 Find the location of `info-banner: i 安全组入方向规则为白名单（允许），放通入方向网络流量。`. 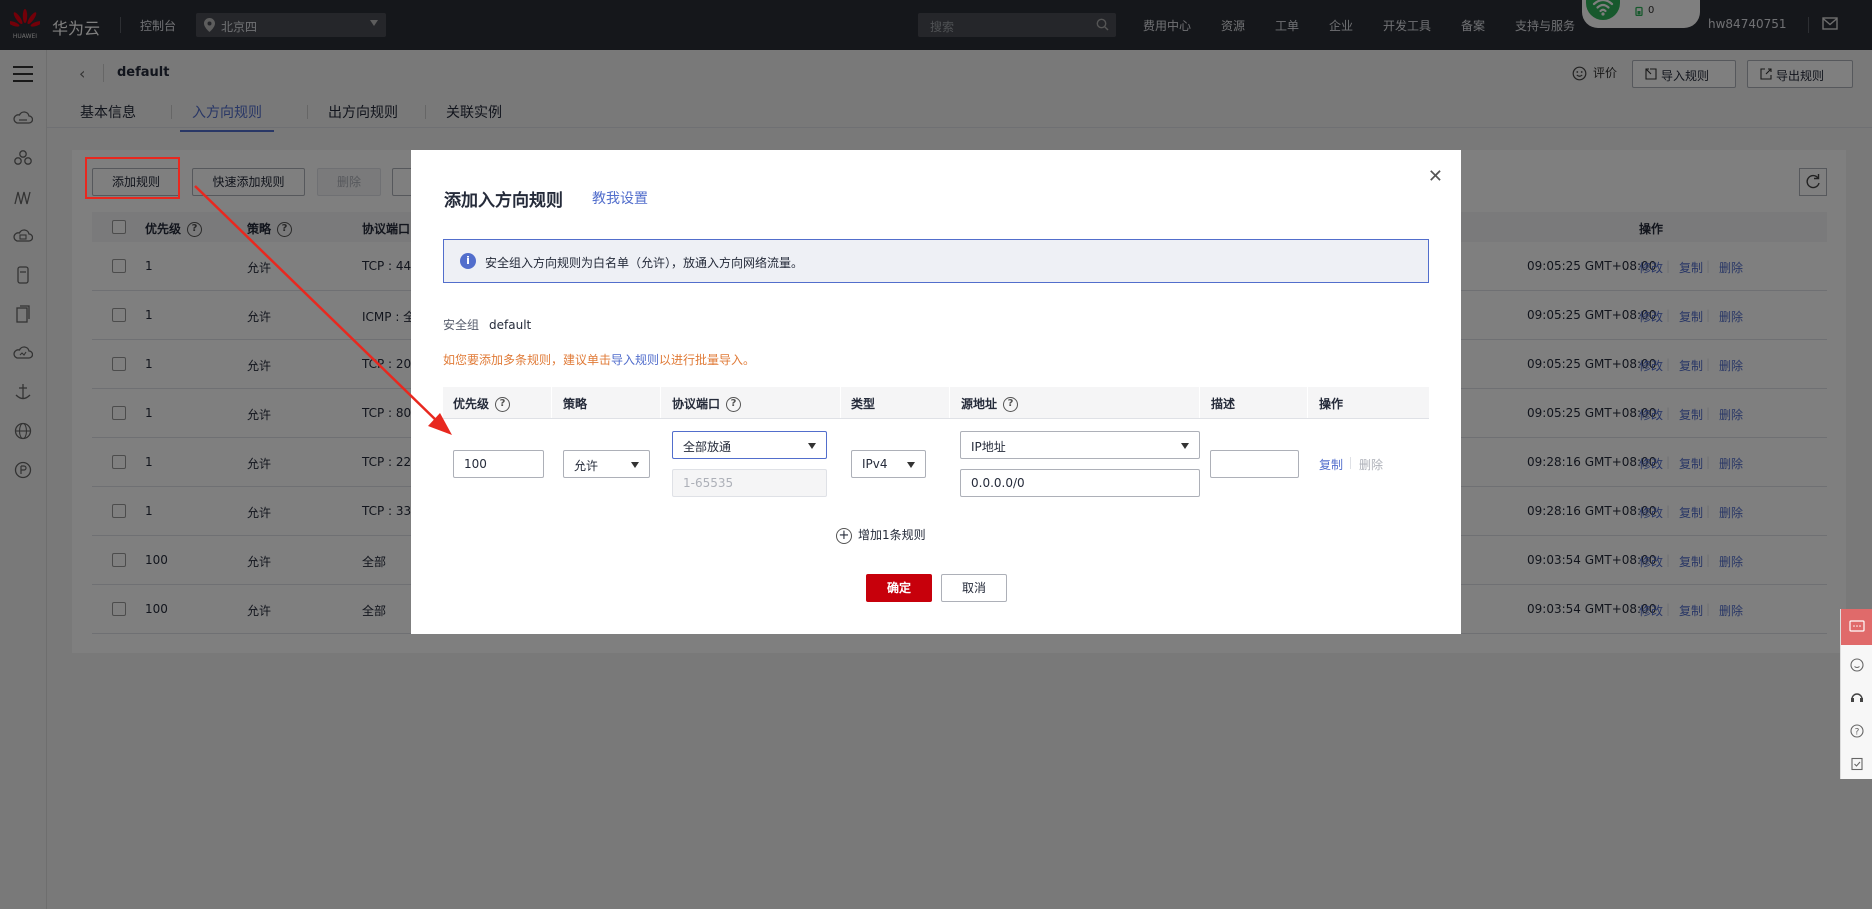

info-banner: i 安全组入方向规则为白名单（允许），放通入方向网络流量。 is located at coordinates (936, 261).